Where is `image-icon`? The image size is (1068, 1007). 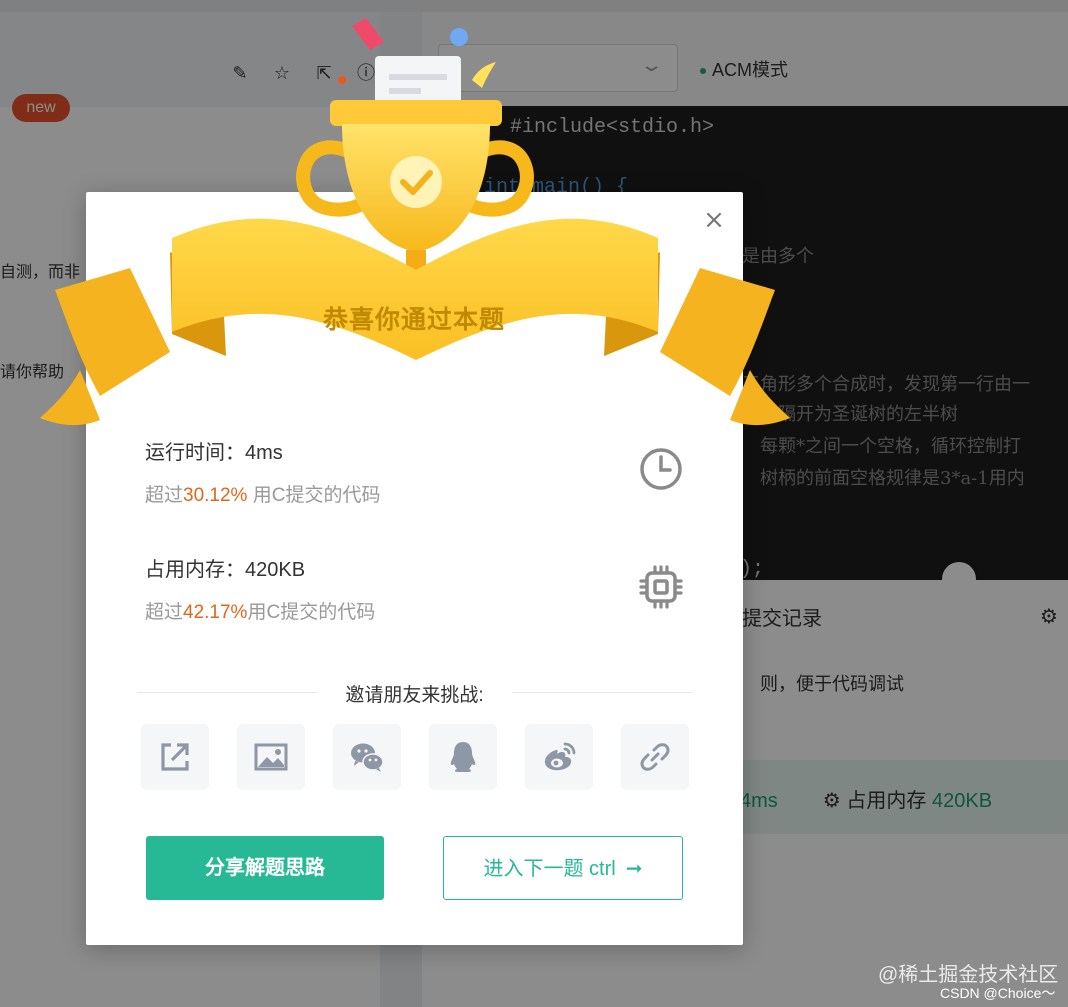
image-icon is located at coordinates (271, 757).